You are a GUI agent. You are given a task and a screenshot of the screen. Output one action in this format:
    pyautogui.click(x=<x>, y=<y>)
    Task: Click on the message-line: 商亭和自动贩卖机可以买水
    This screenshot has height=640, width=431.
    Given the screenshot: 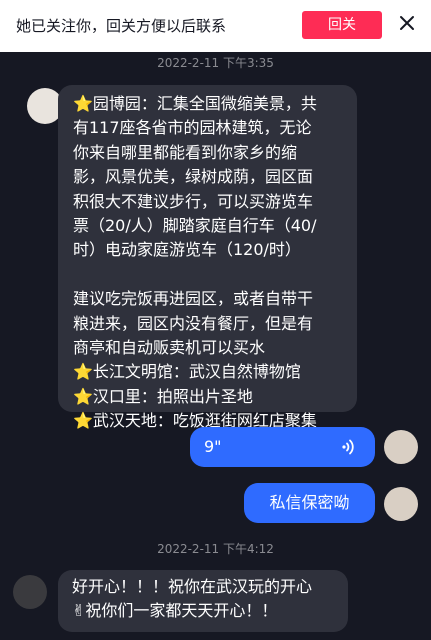 What is the action you would take?
    pyautogui.click(x=169, y=348)
    